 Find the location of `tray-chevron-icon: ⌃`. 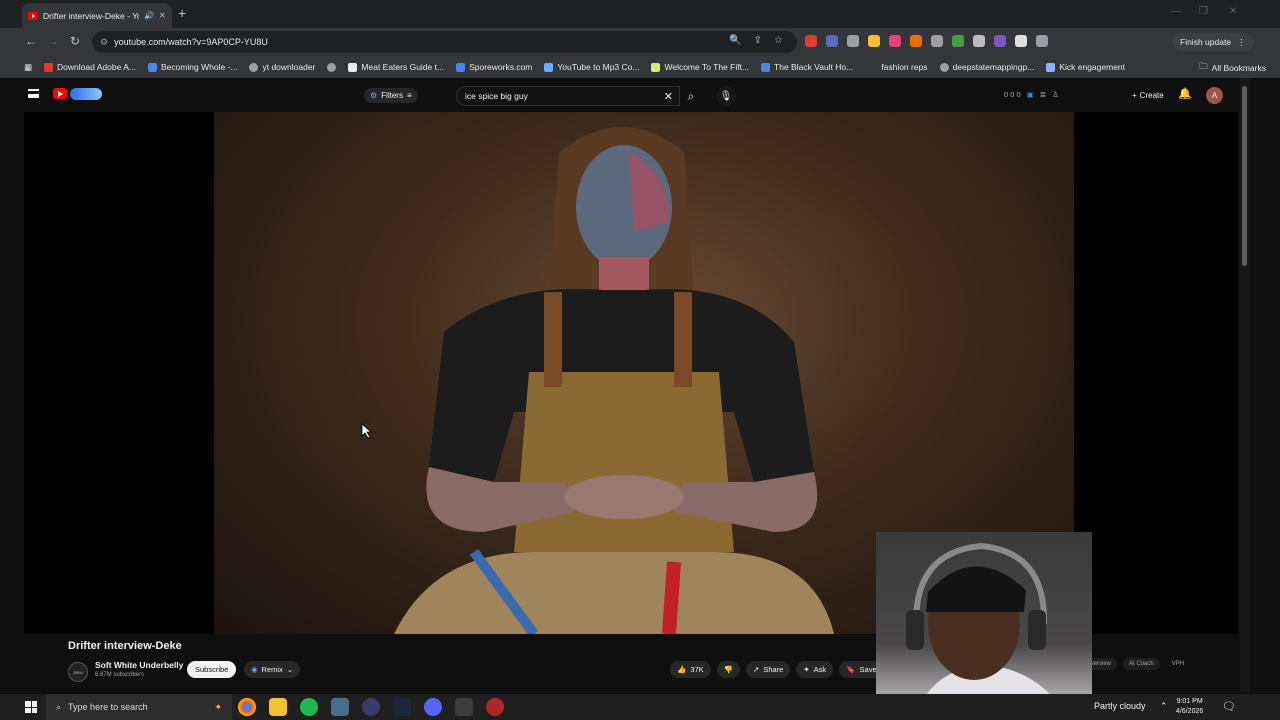

tray-chevron-icon: ⌃ is located at coordinates (1164, 706).